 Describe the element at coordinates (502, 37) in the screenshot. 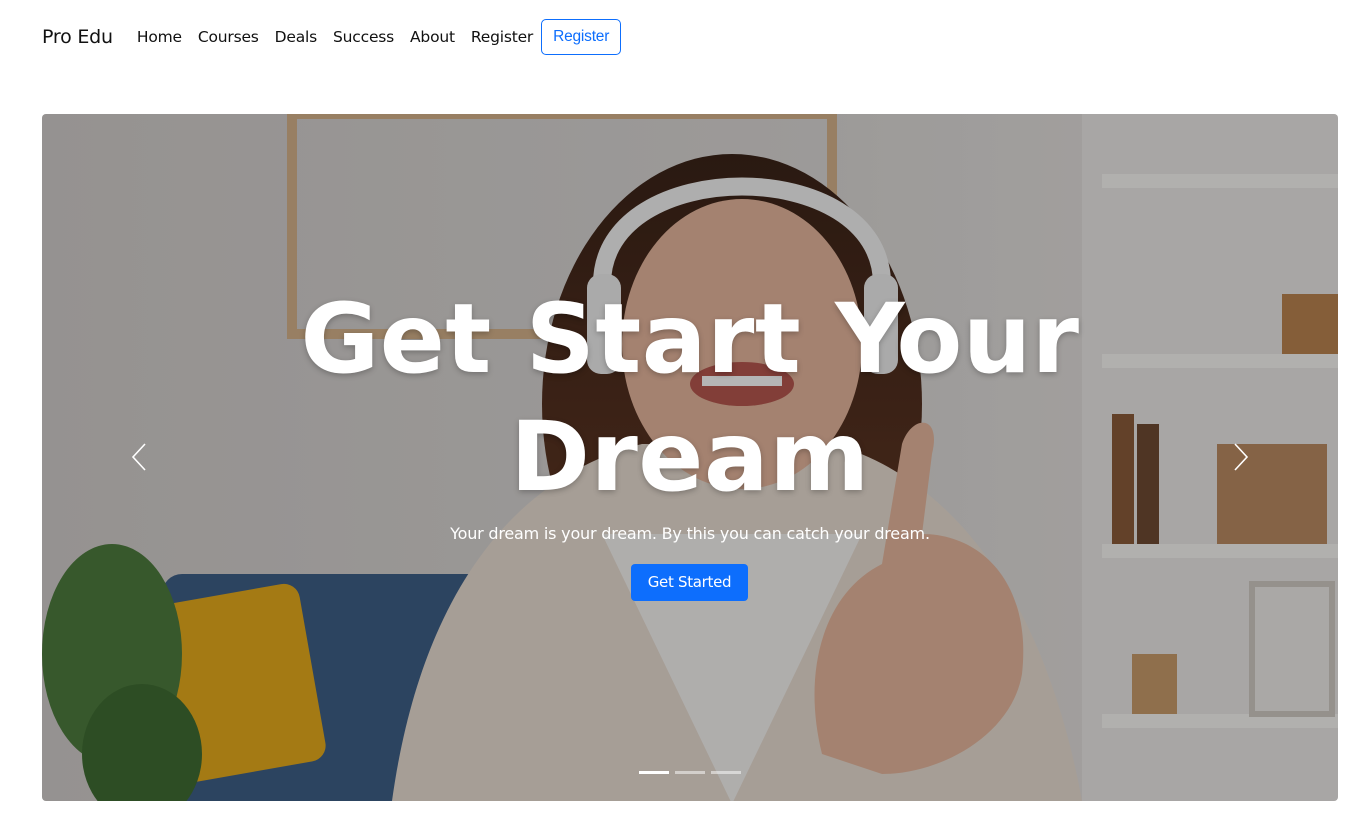

I see `nav-link-register: Register` at that location.